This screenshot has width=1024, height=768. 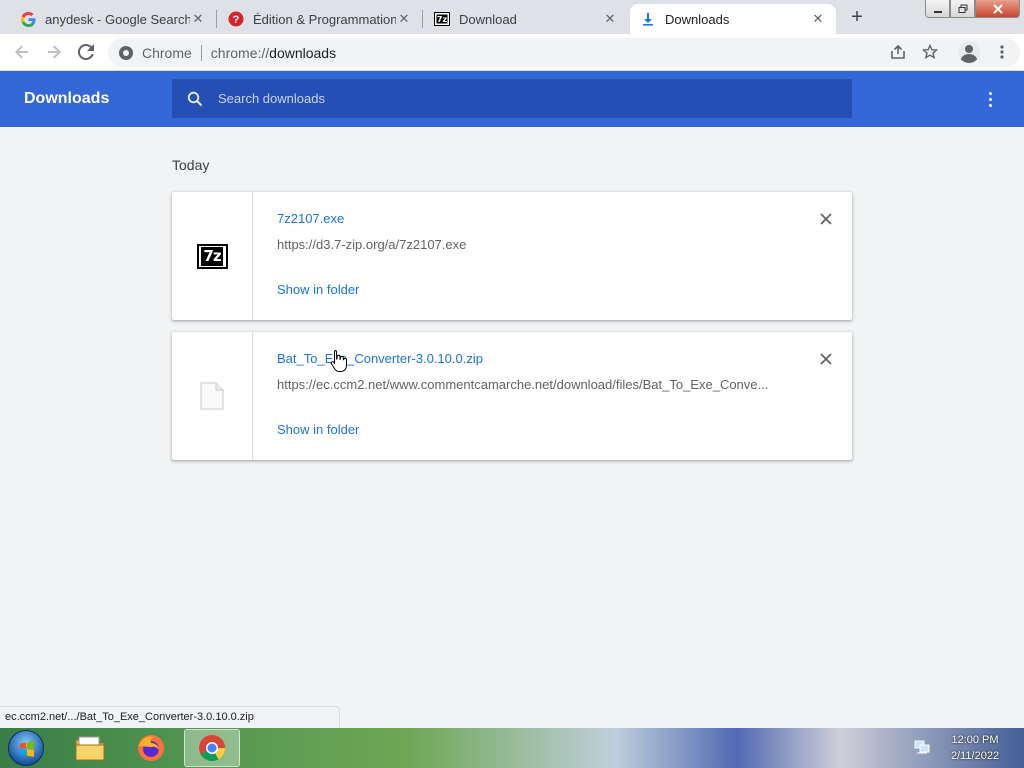 I want to click on tab-edition-programmation: ? Édition & Programmation ✕, so click(x=320, y=19).